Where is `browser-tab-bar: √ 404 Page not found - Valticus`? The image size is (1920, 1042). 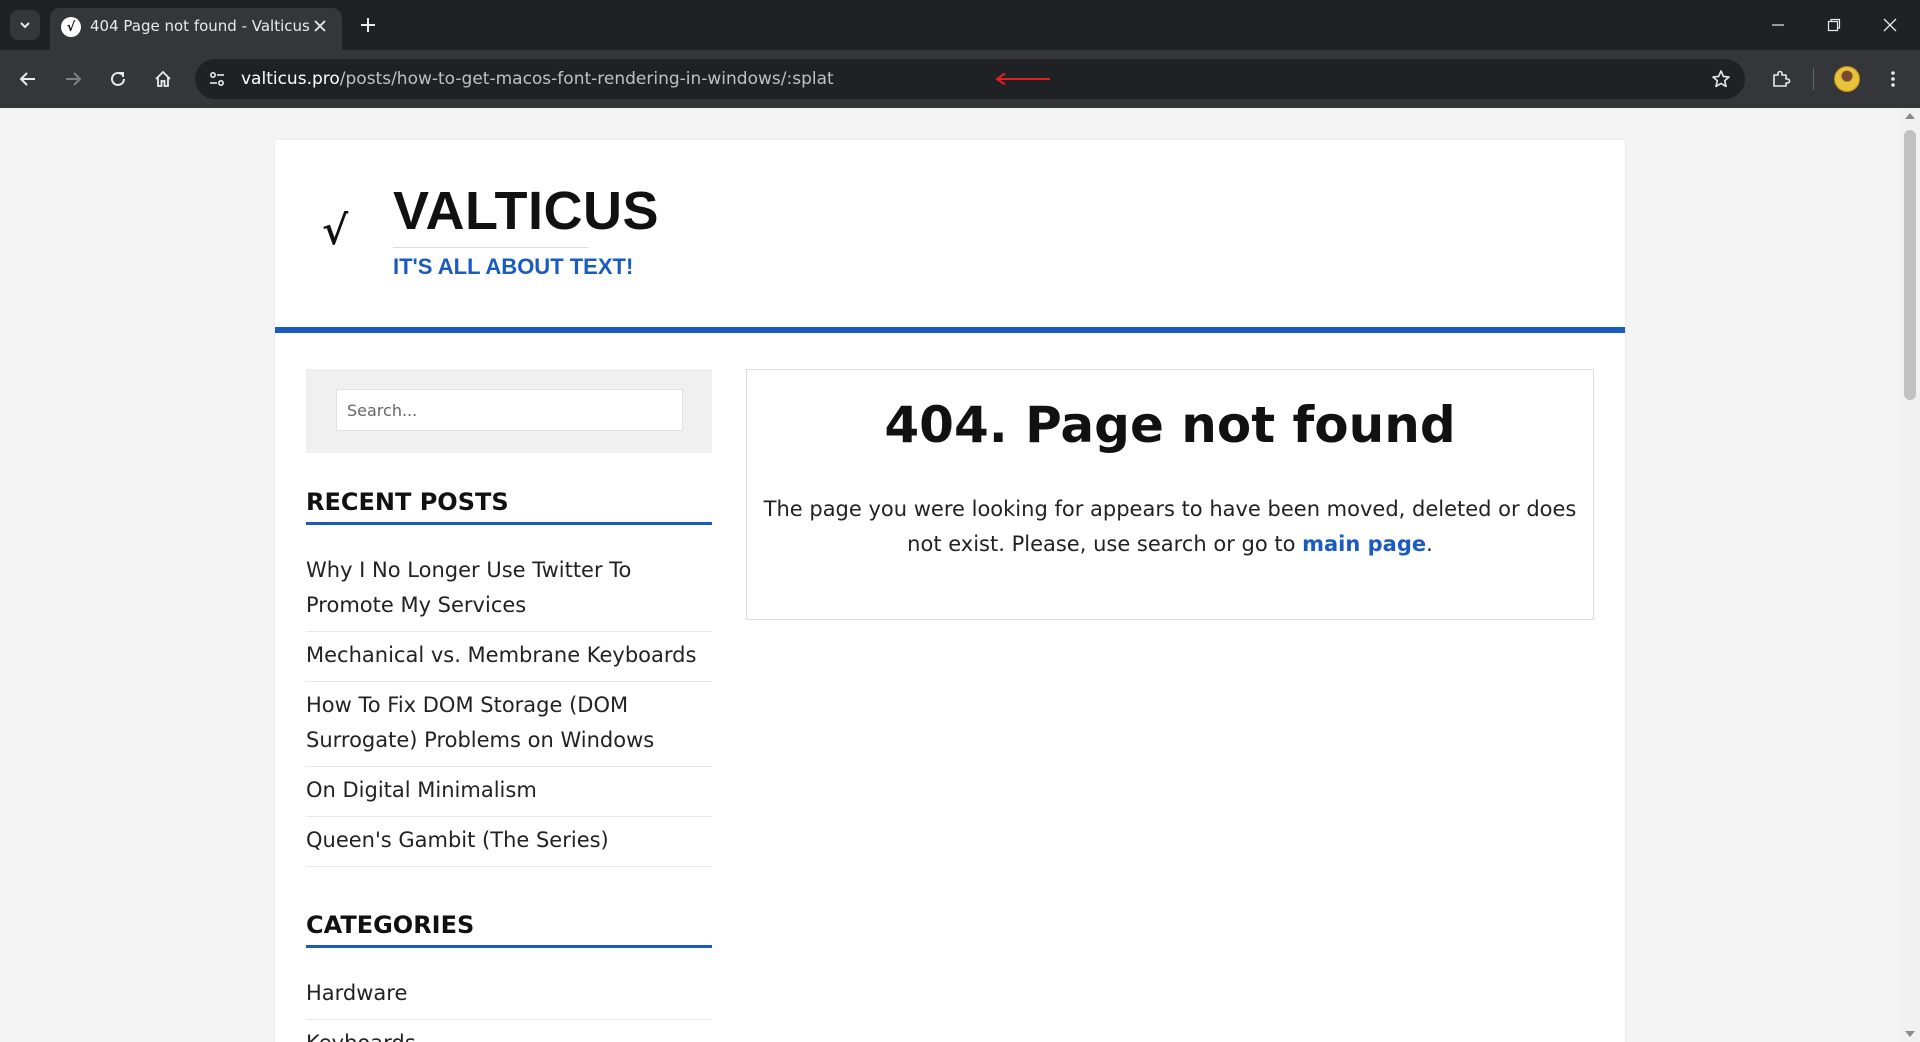 browser-tab-bar: √ 404 Page not found - Valticus is located at coordinates (960, 25).